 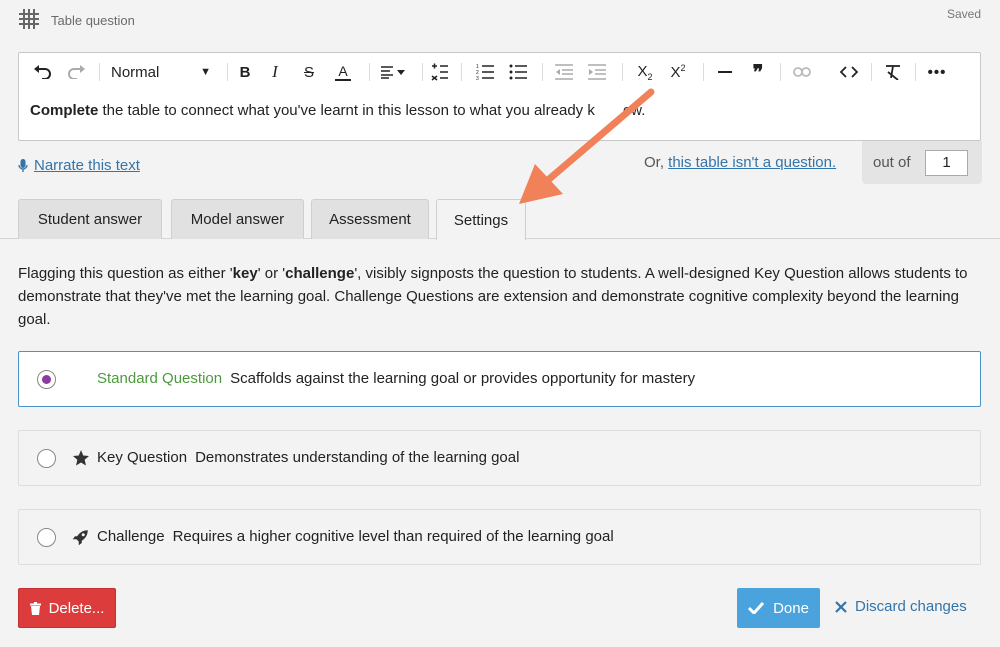 I want to click on desc-part-1: Flagging this question as either ', so click(x=125, y=273).